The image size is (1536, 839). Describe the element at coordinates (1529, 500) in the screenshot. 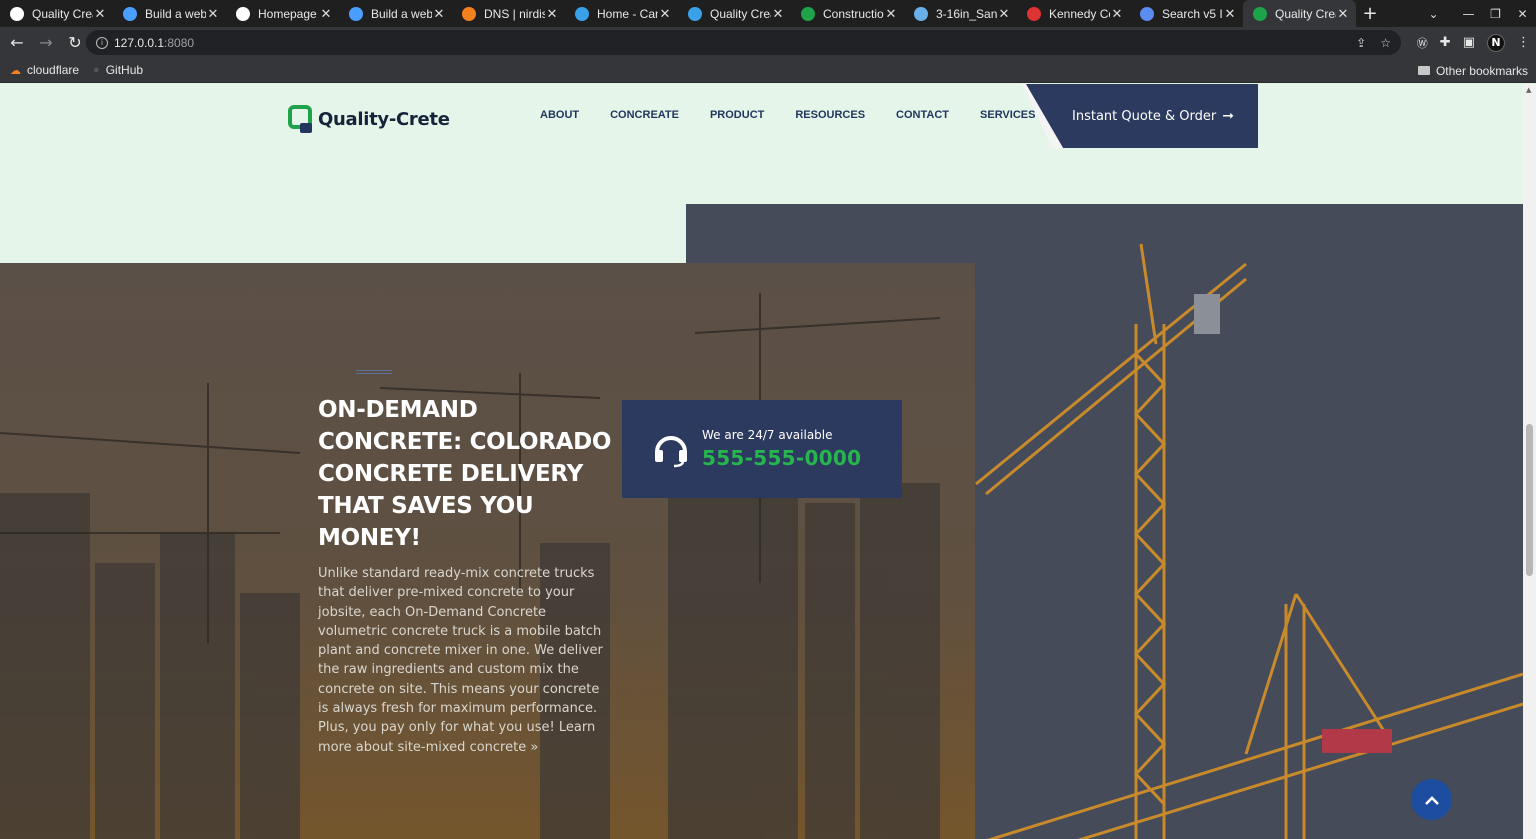

I see `scrollbar-thumb` at that location.